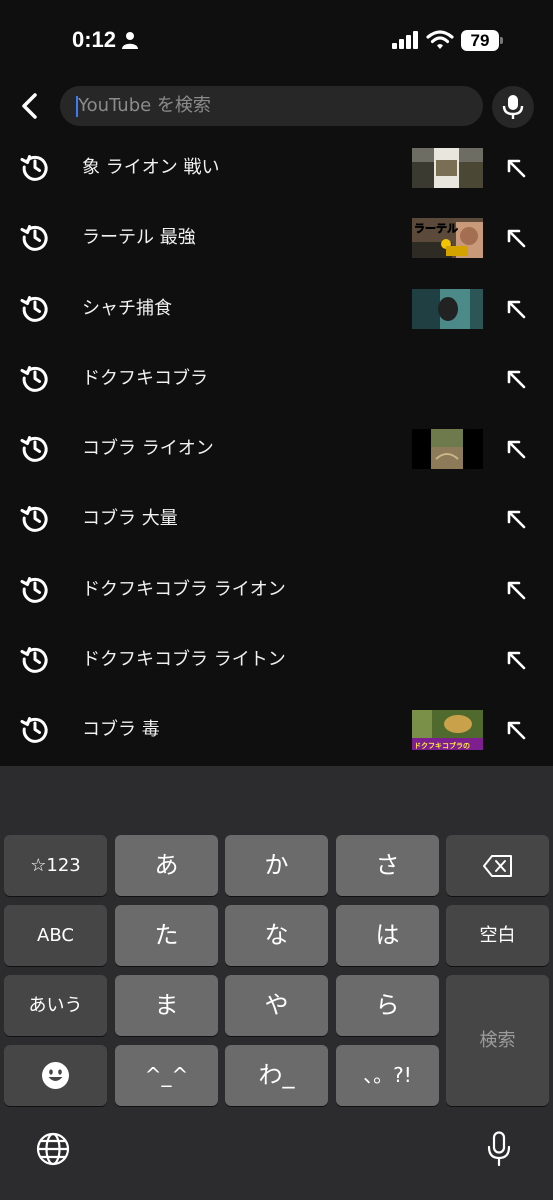 The height and width of the screenshot is (1200, 553). I want to click on key-search: 検索, so click(497, 1040).